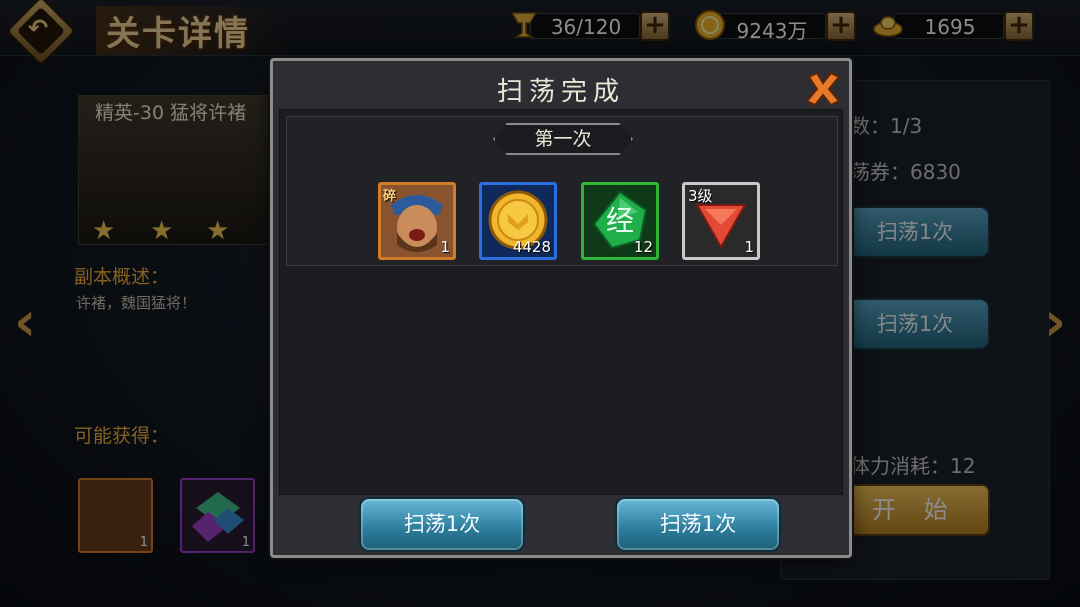 The image size is (1080, 607). What do you see at coordinates (721, 221) in the screenshot?
I see `reward-item: 3级 1` at bounding box center [721, 221].